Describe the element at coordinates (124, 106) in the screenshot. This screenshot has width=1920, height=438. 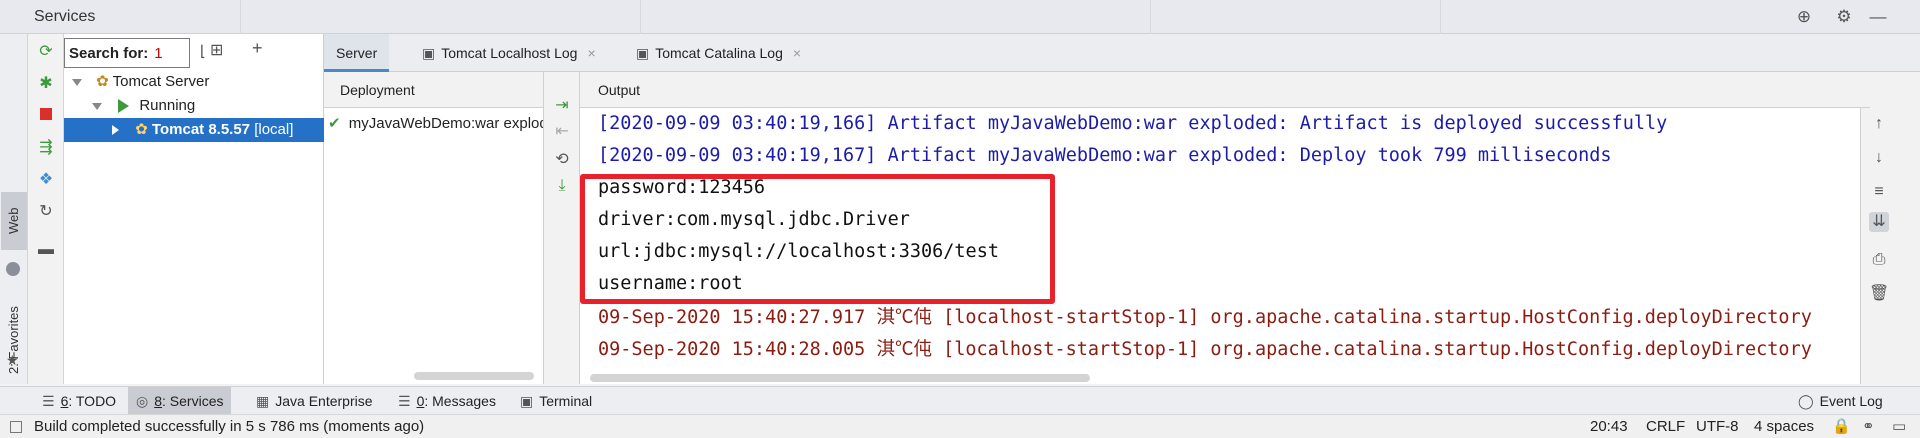
I see `run-icon` at that location.